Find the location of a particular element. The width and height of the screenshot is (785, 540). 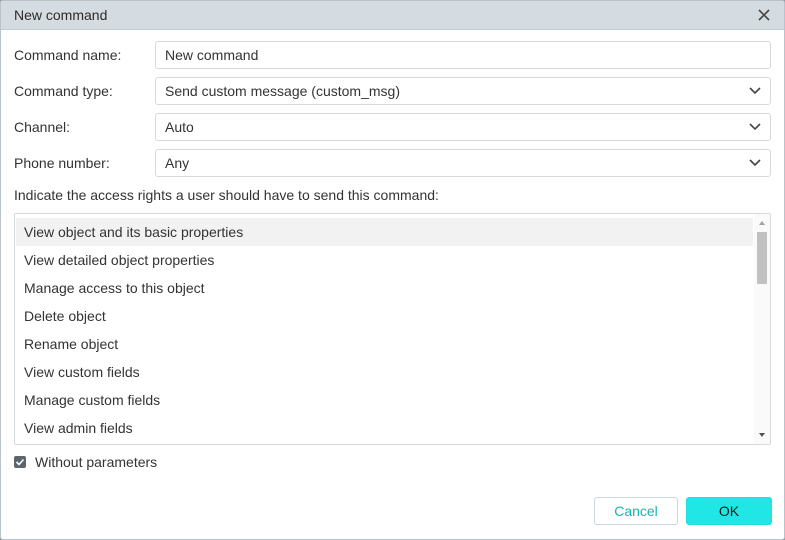

list-item: View detailed object properties is located at coordinates (384, 260).